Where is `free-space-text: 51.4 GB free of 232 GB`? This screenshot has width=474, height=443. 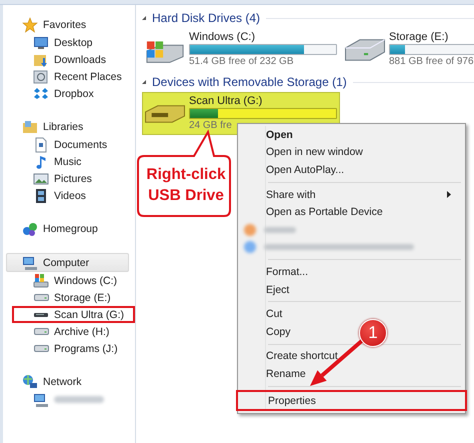 free-space-text: 51.4 GB free of 232 GB is located at coordinates (242, 62).